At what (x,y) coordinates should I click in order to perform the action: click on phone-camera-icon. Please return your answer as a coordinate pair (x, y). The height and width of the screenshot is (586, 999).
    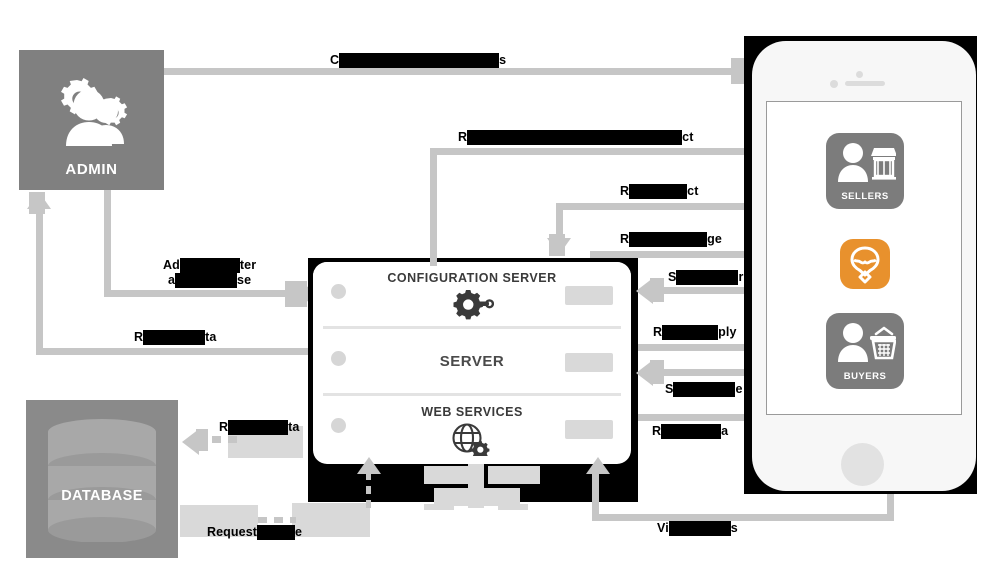
    Looking at the image, I should click on (859, 74).